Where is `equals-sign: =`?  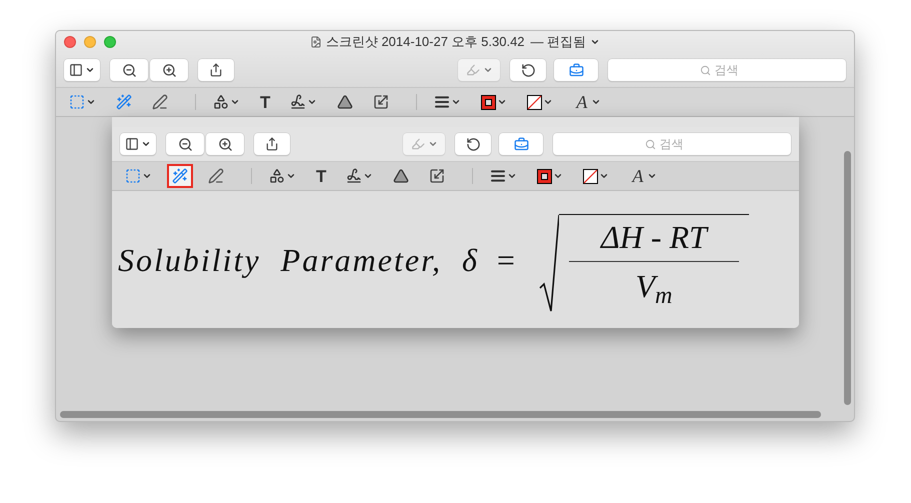
equals-sign: = is located at coordinates (505, 260).